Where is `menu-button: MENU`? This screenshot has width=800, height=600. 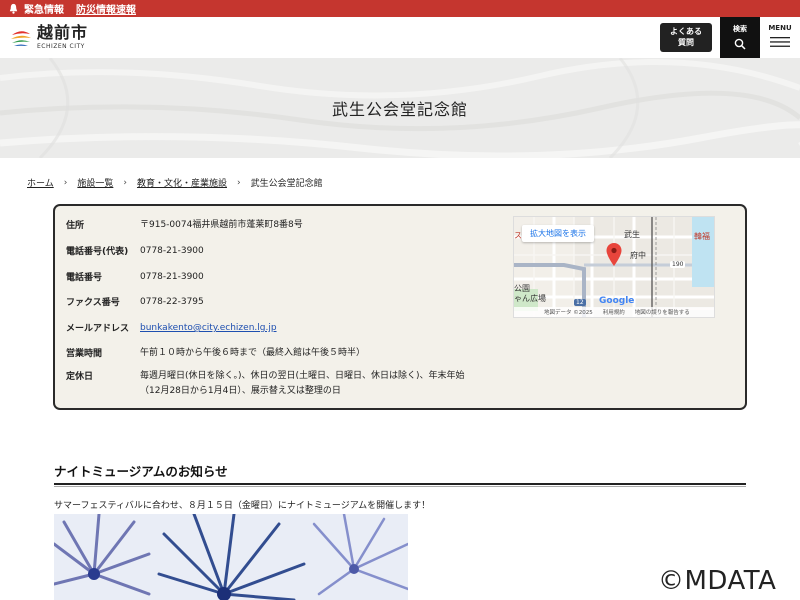
menu-button: MENU is located at coordinates (780, 37).